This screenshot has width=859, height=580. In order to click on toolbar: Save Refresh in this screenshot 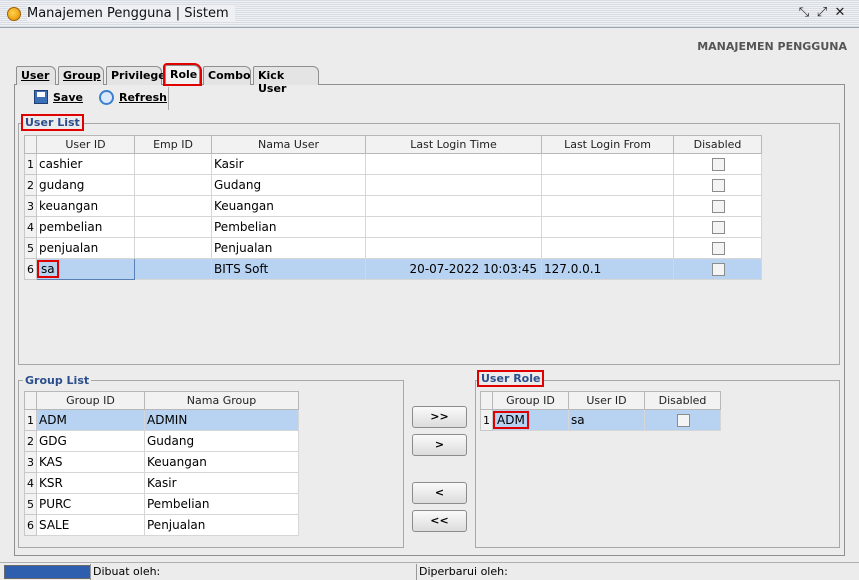, I will do `click(92, 98)`.